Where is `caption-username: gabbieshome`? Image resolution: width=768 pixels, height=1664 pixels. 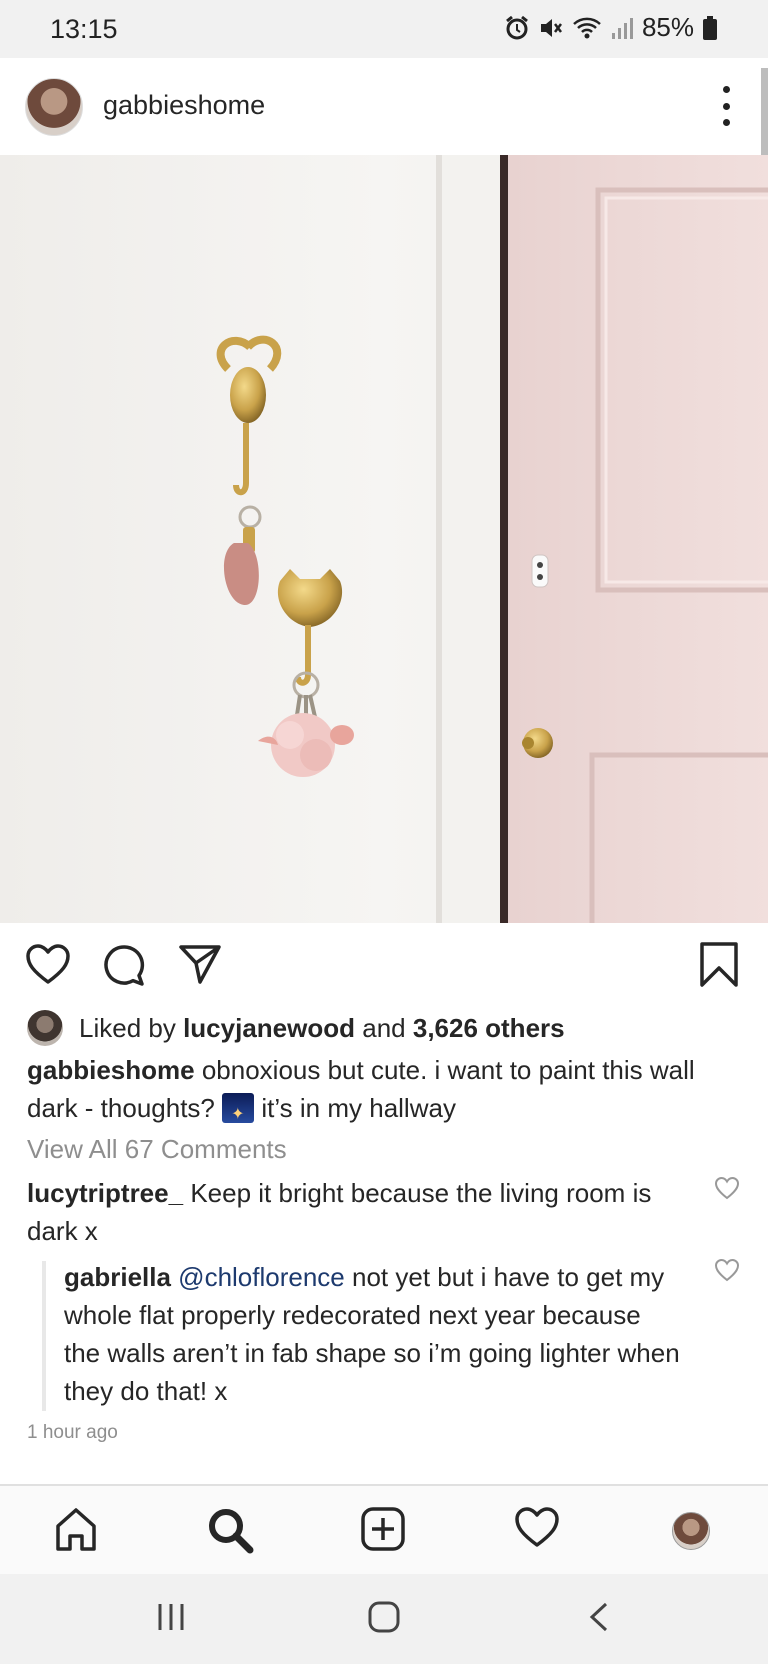
caption-username: gabbieshome is located at coordinates (111, 1070).